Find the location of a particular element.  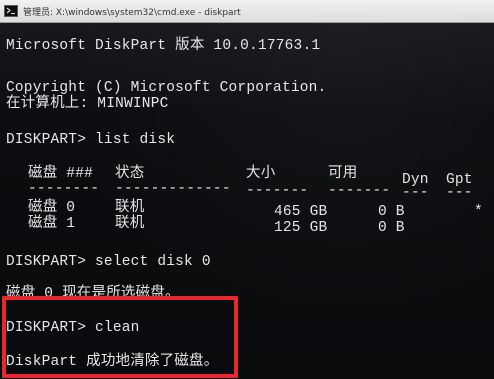

computer-line: 在计算机上: MINWINPC is located at coordinates (87, 104).